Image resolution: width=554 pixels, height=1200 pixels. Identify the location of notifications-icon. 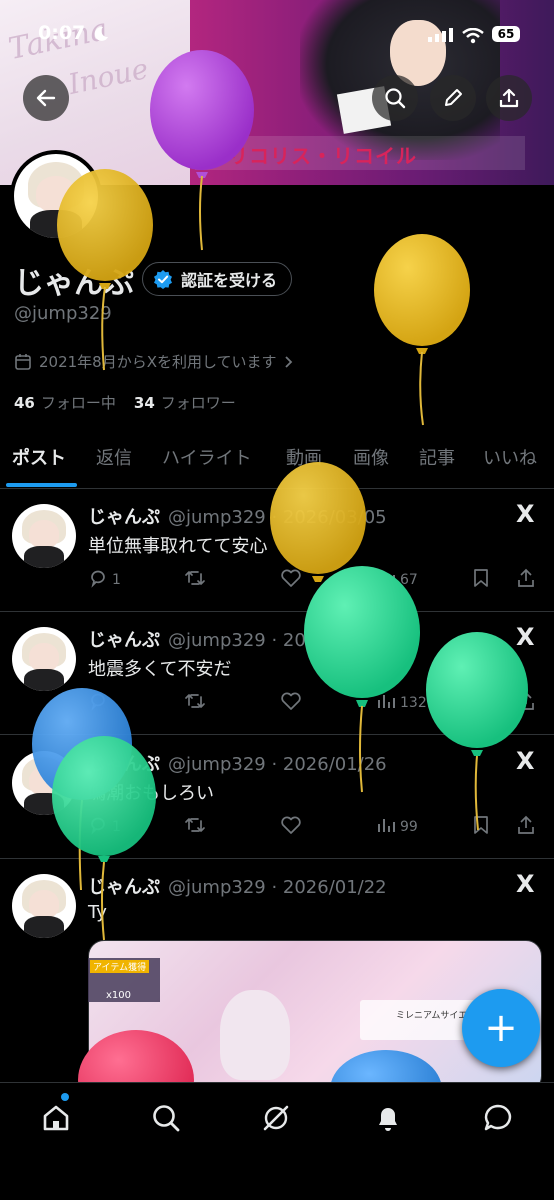
(388, 1119).